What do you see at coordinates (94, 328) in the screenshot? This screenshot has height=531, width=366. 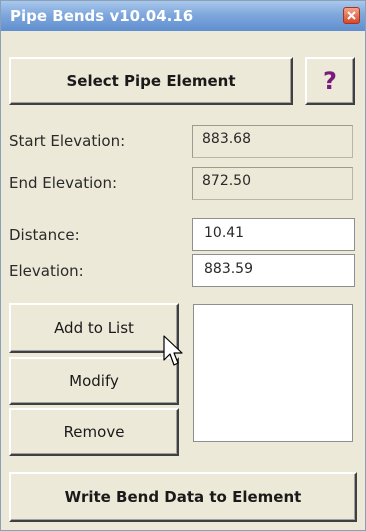 I see `add-to-list-button: Add to List` at bounding box center [94, 328].